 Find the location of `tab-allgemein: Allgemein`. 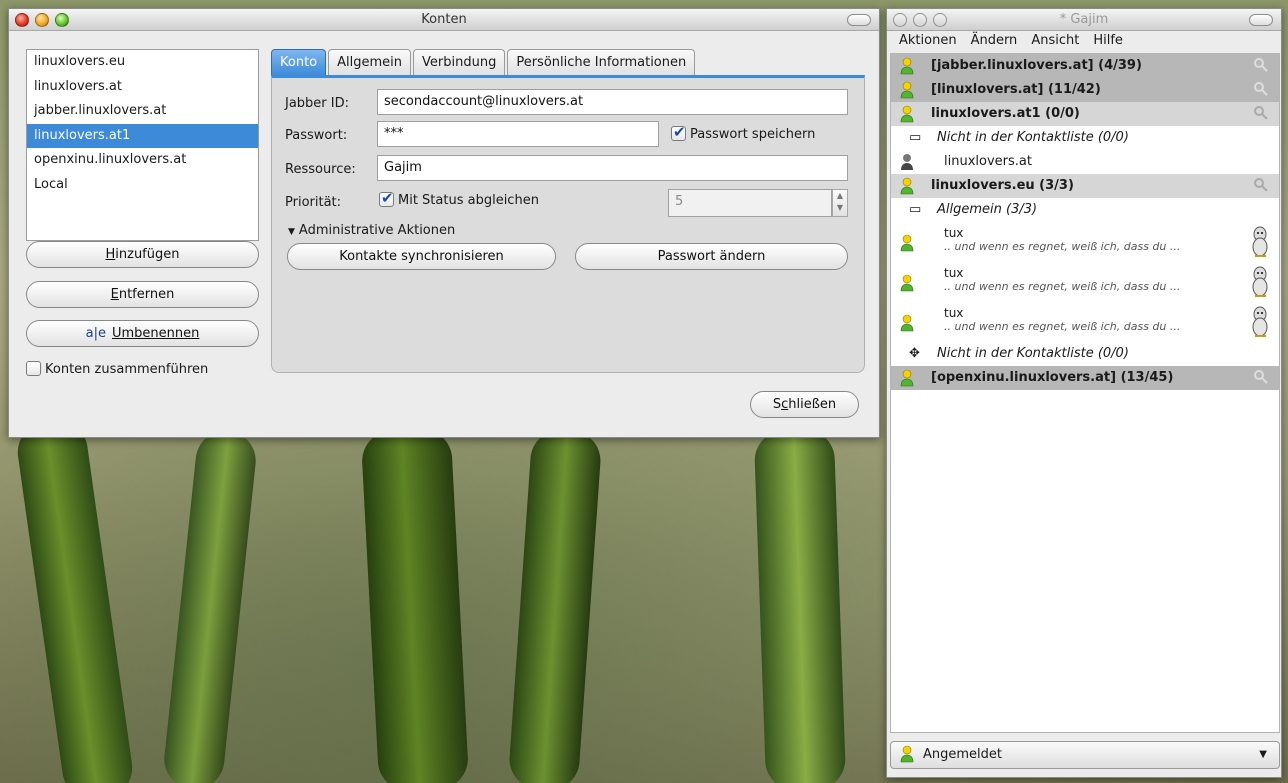

tab-allgemein: Allgemein is located at coordinates (370, 62).